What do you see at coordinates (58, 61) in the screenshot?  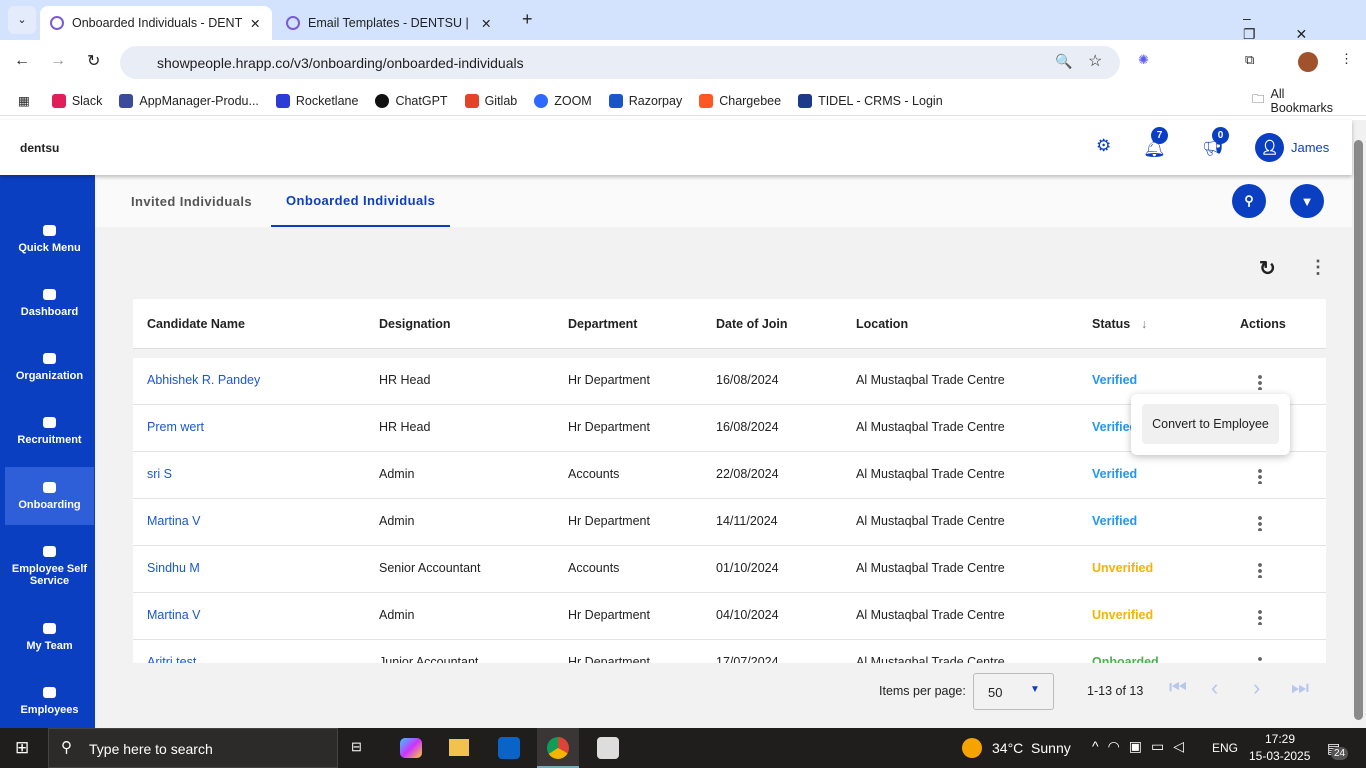 I see `forward-icon: →` at bounding box center [58, 61].